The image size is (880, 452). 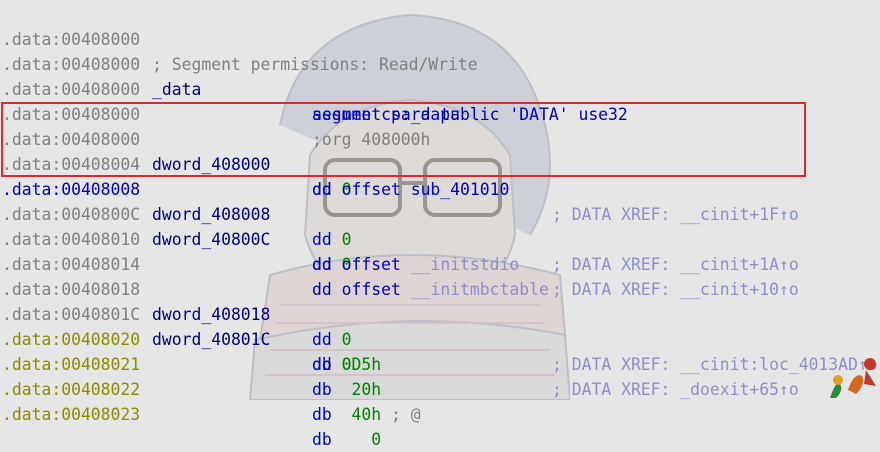 I want to click on operand: 0, so click(x=361, y=439).